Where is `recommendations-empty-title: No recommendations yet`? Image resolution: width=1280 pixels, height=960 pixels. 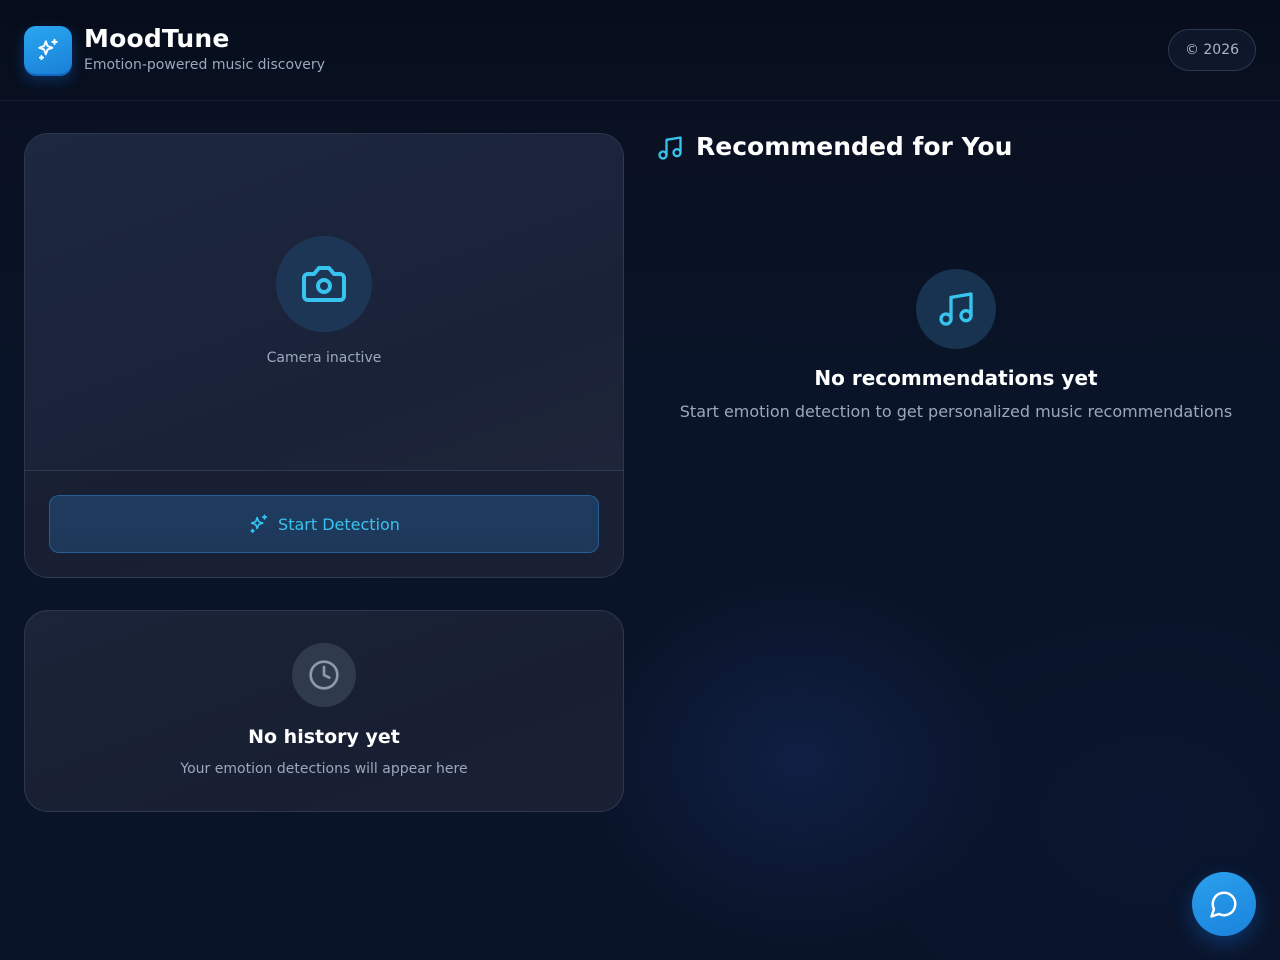
recommendations-empty-title: No recommendations yet is located at coordinates (956, 378).